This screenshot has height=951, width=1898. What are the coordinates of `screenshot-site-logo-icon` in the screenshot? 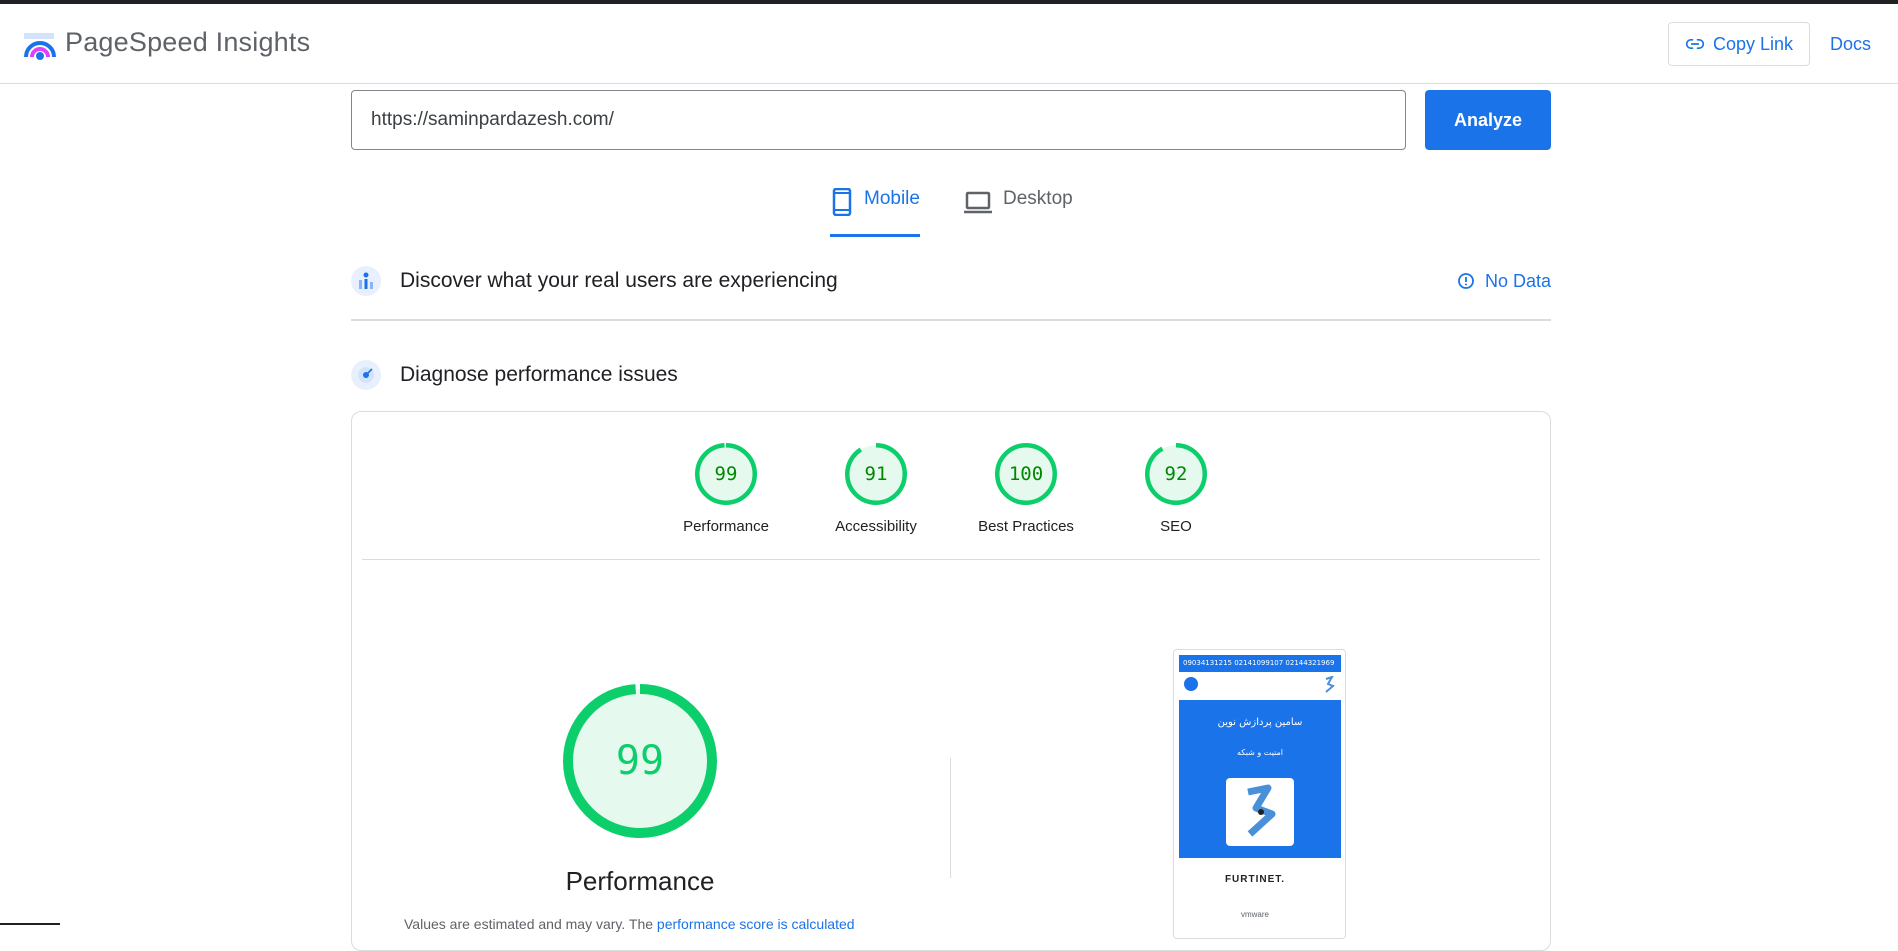 It's located at (1330, 684).